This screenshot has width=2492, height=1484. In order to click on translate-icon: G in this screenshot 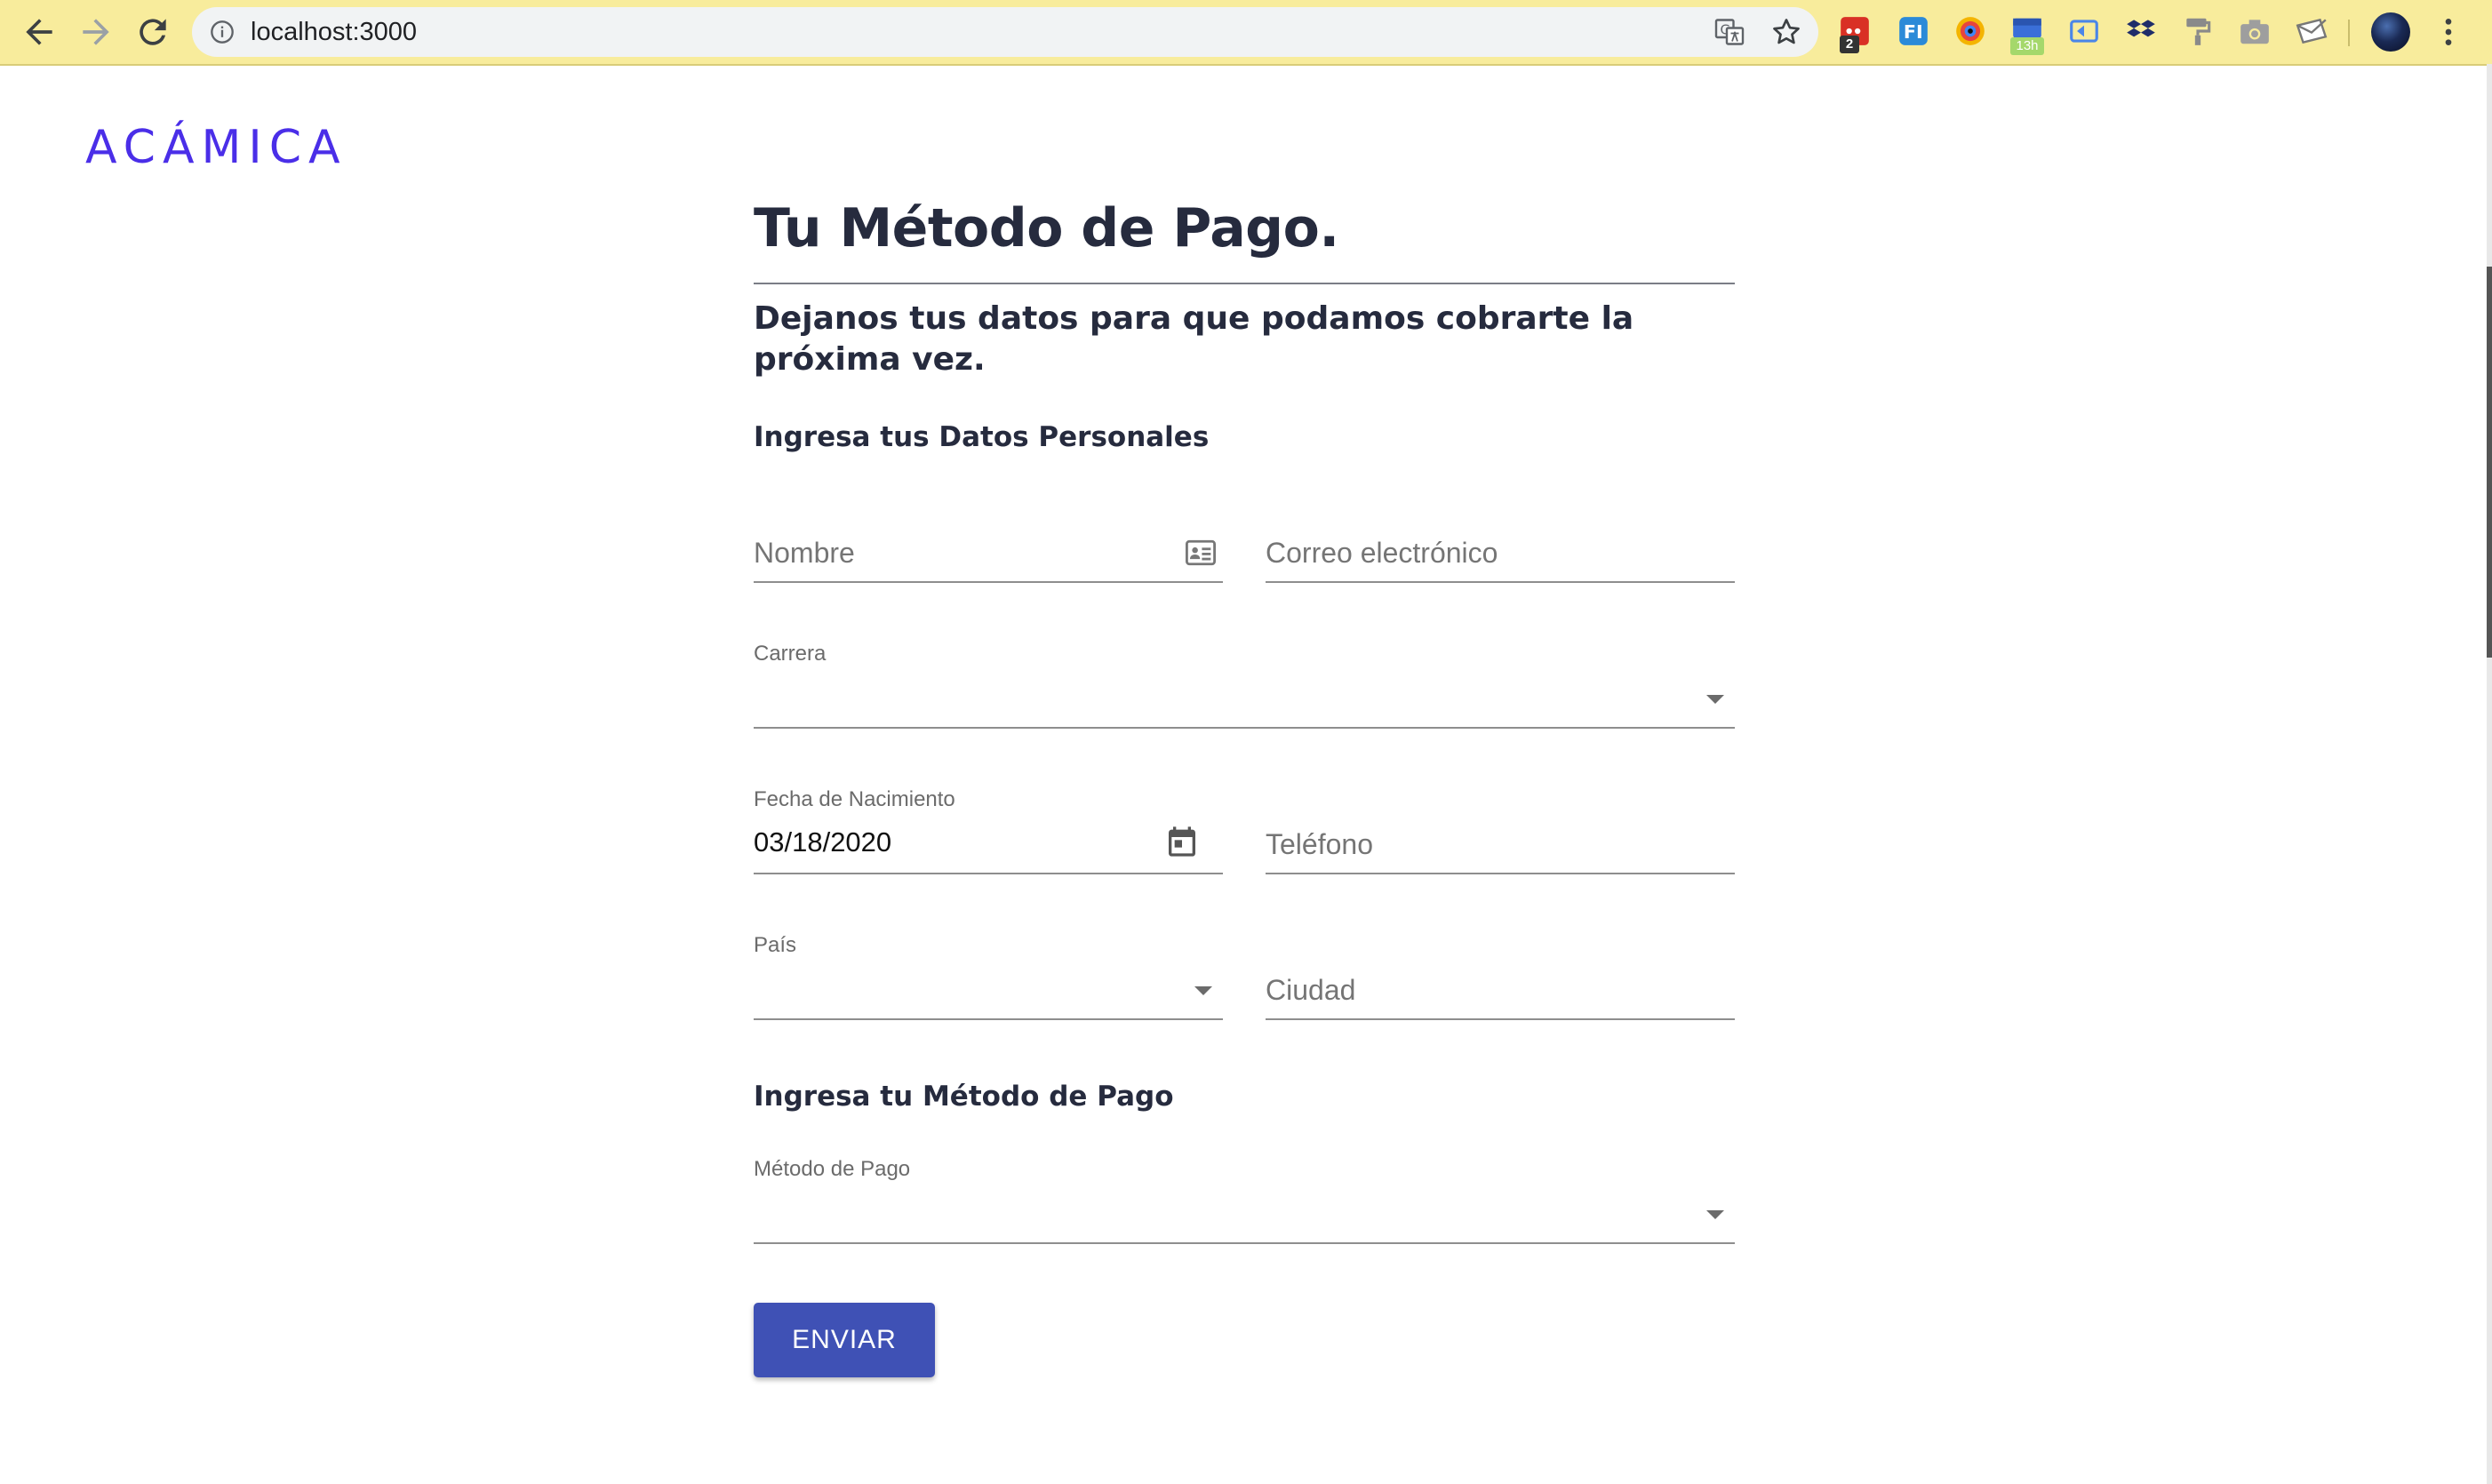, I will do `click(1729, 32)`.